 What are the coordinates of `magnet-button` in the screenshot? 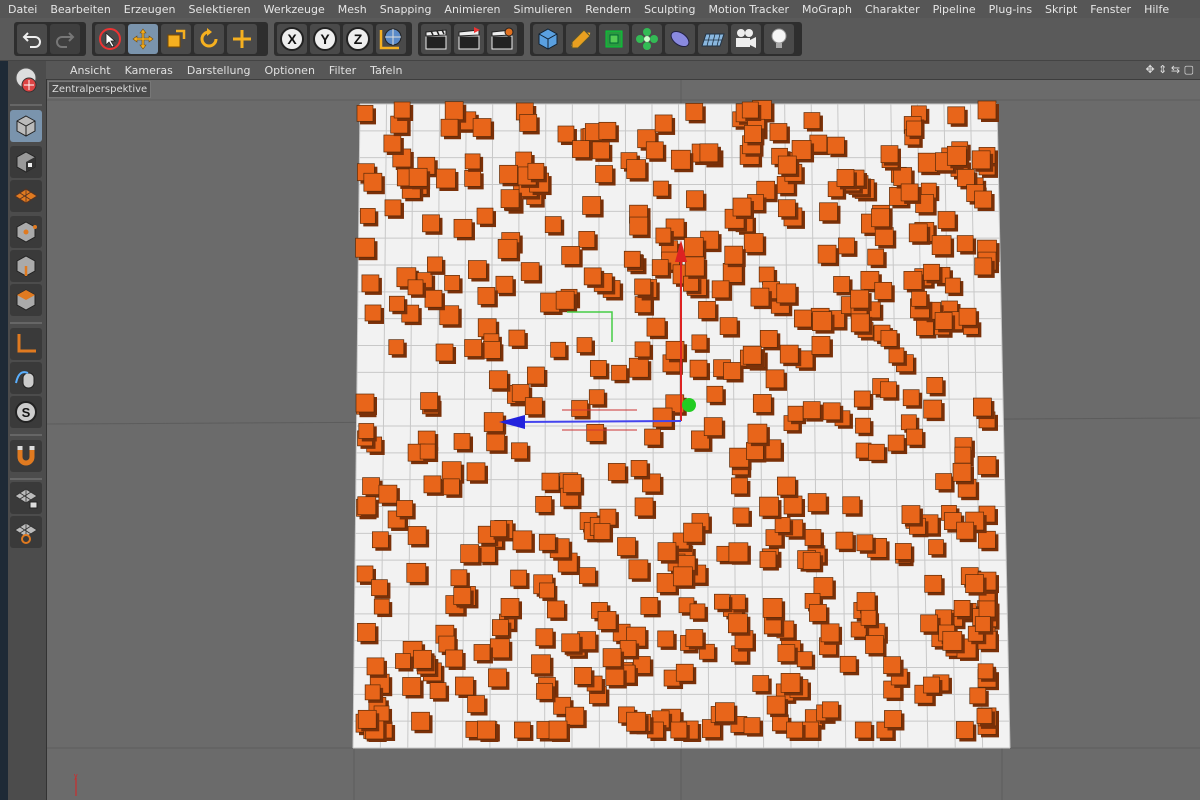 It's located at (26, 456).